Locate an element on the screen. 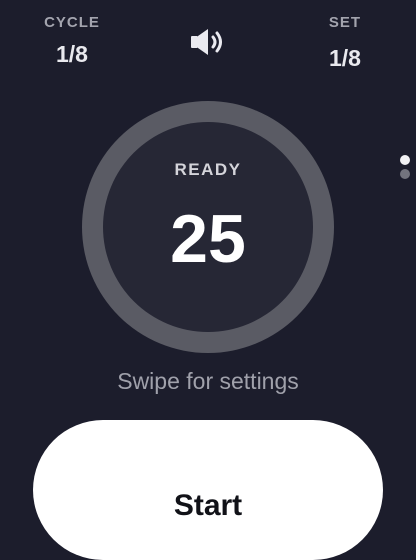  sound-toggle-button is located at coordinates (209, 42).